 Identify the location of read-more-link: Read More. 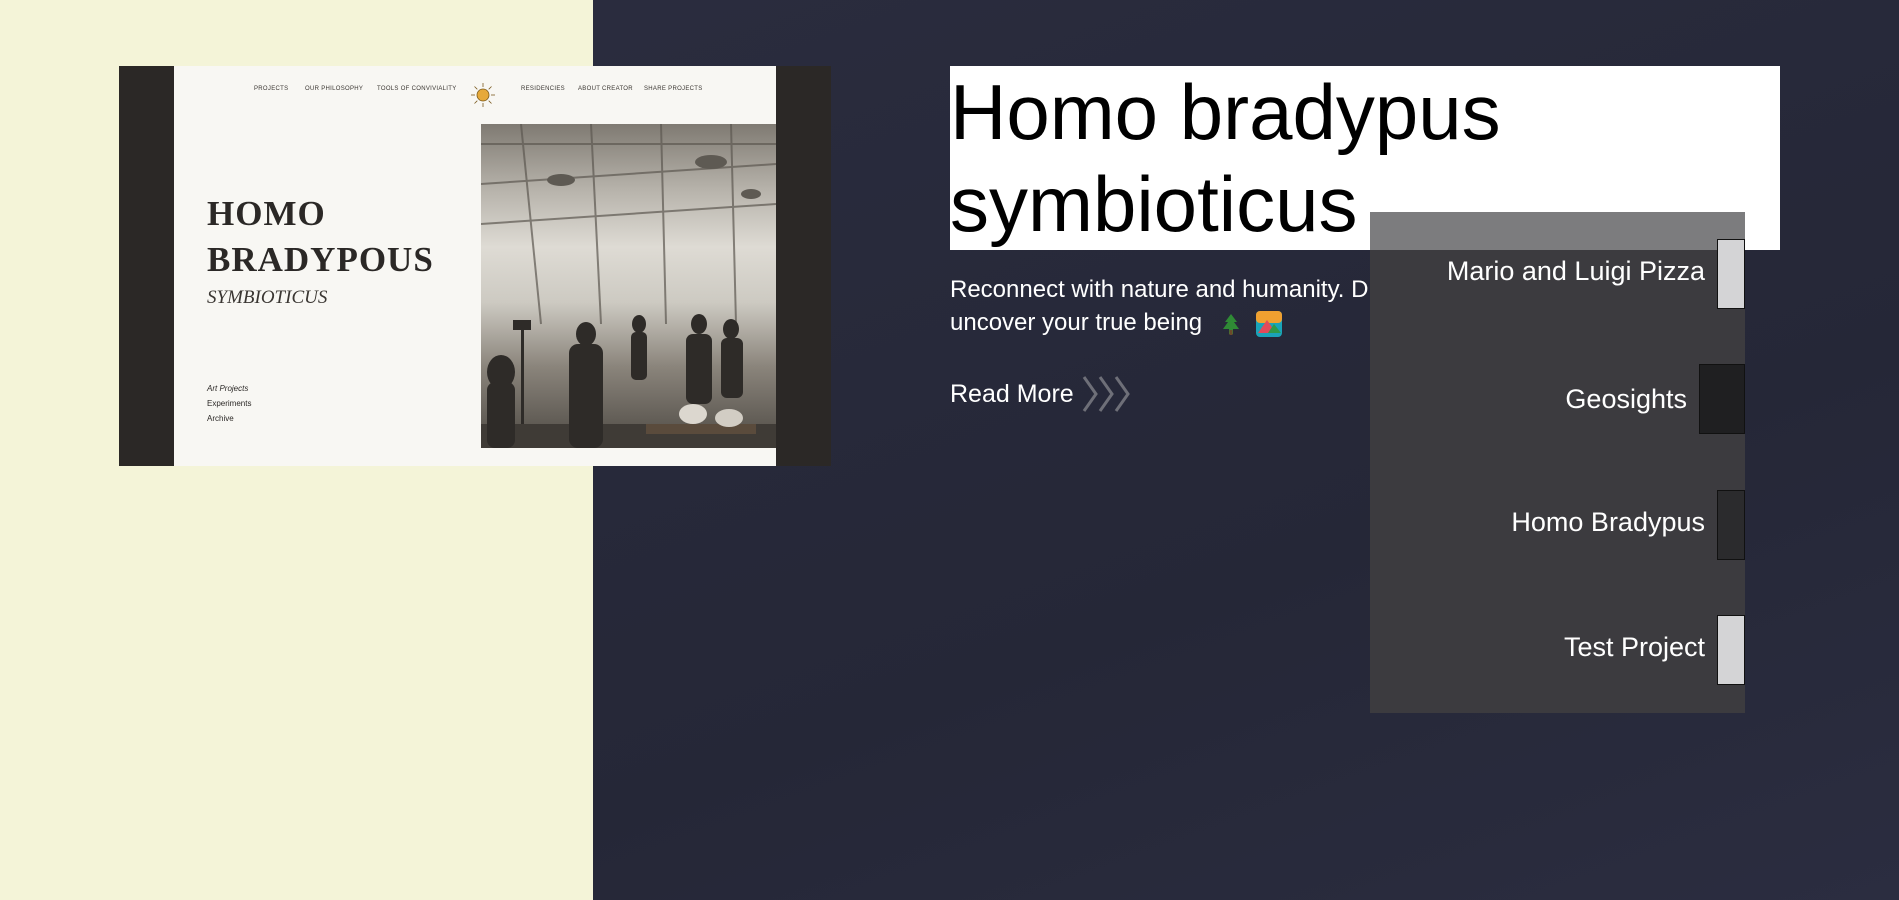
(1042, 394).